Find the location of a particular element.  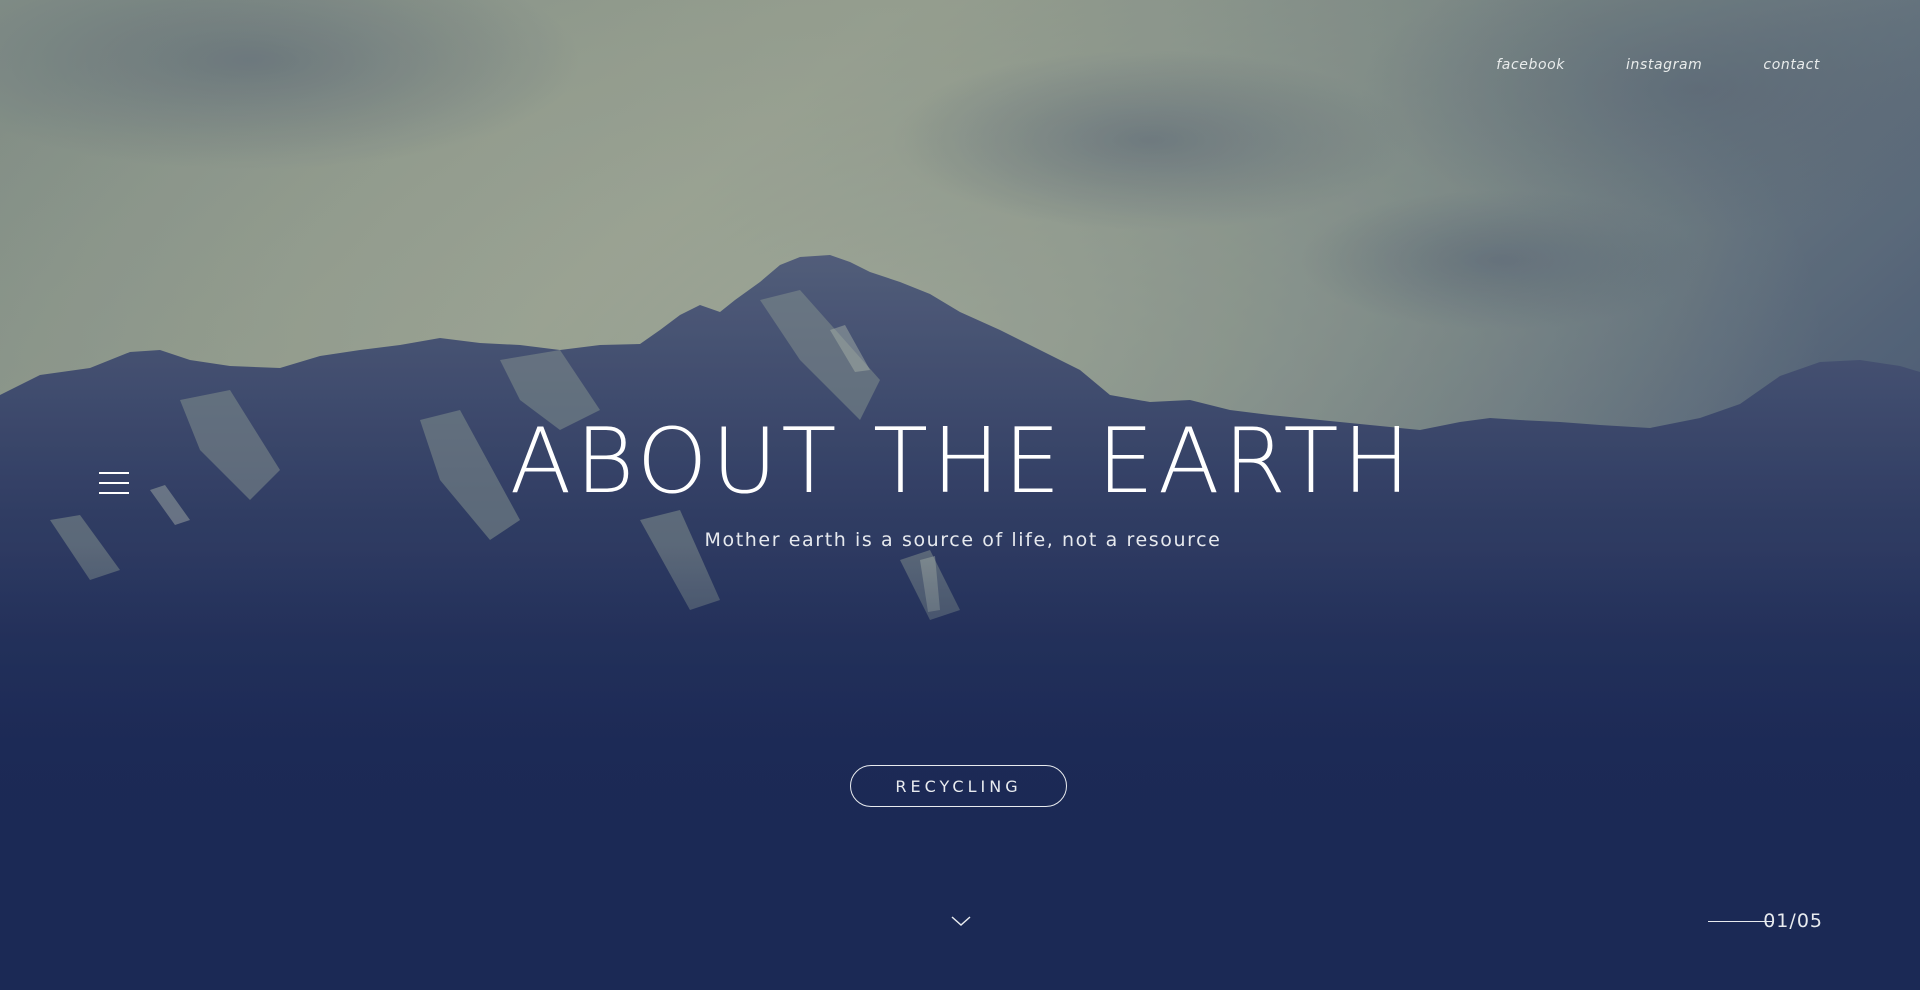

slide-progress-line is located at coordinates (1740, 921).